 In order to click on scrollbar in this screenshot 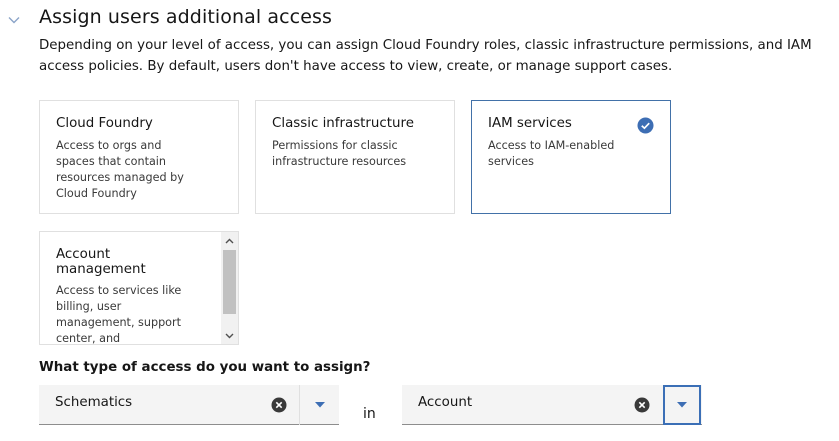, I will do `click(229, 288)`.